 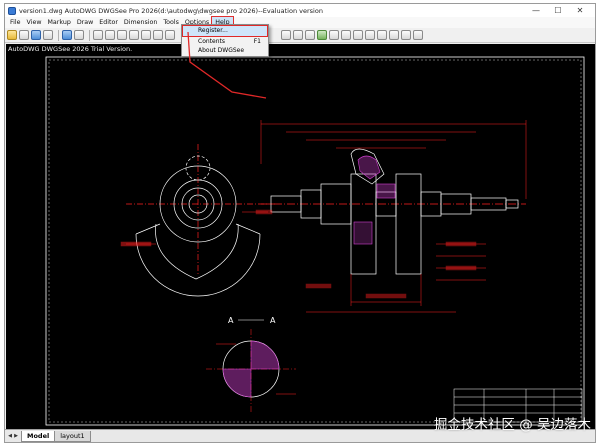 I want to click on open-folder-icon, so click(x=12, y=35).